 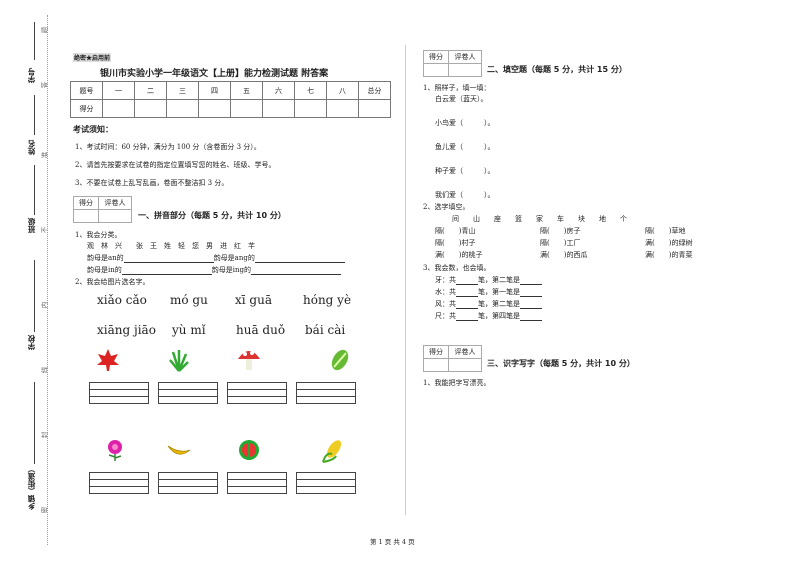 What do you see at coordinates (168, 147) in the screenshot?
I see `notice-item: 1、考试时间：60 分钟，满分为 100 分（含卷面分 3 分）。` at bounding box center [168, 147].